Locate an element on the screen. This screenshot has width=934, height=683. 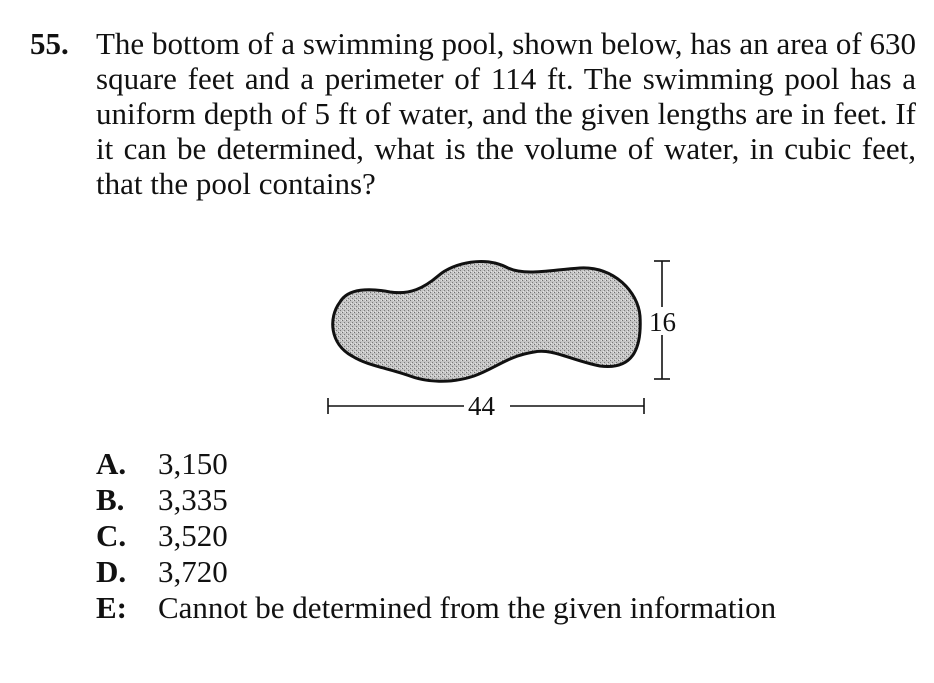
width-dimension: 44 is located at coordinates (486, 406).